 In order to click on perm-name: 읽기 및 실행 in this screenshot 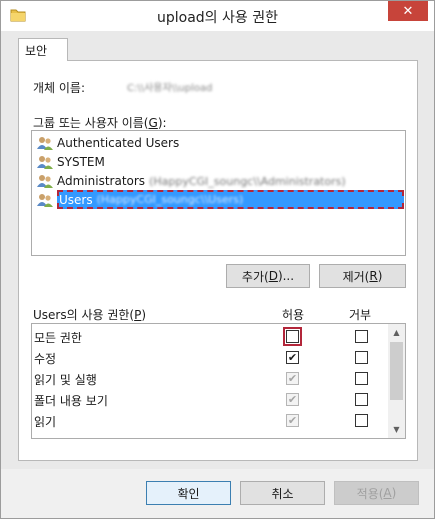, I will do `click(65, 380)`.